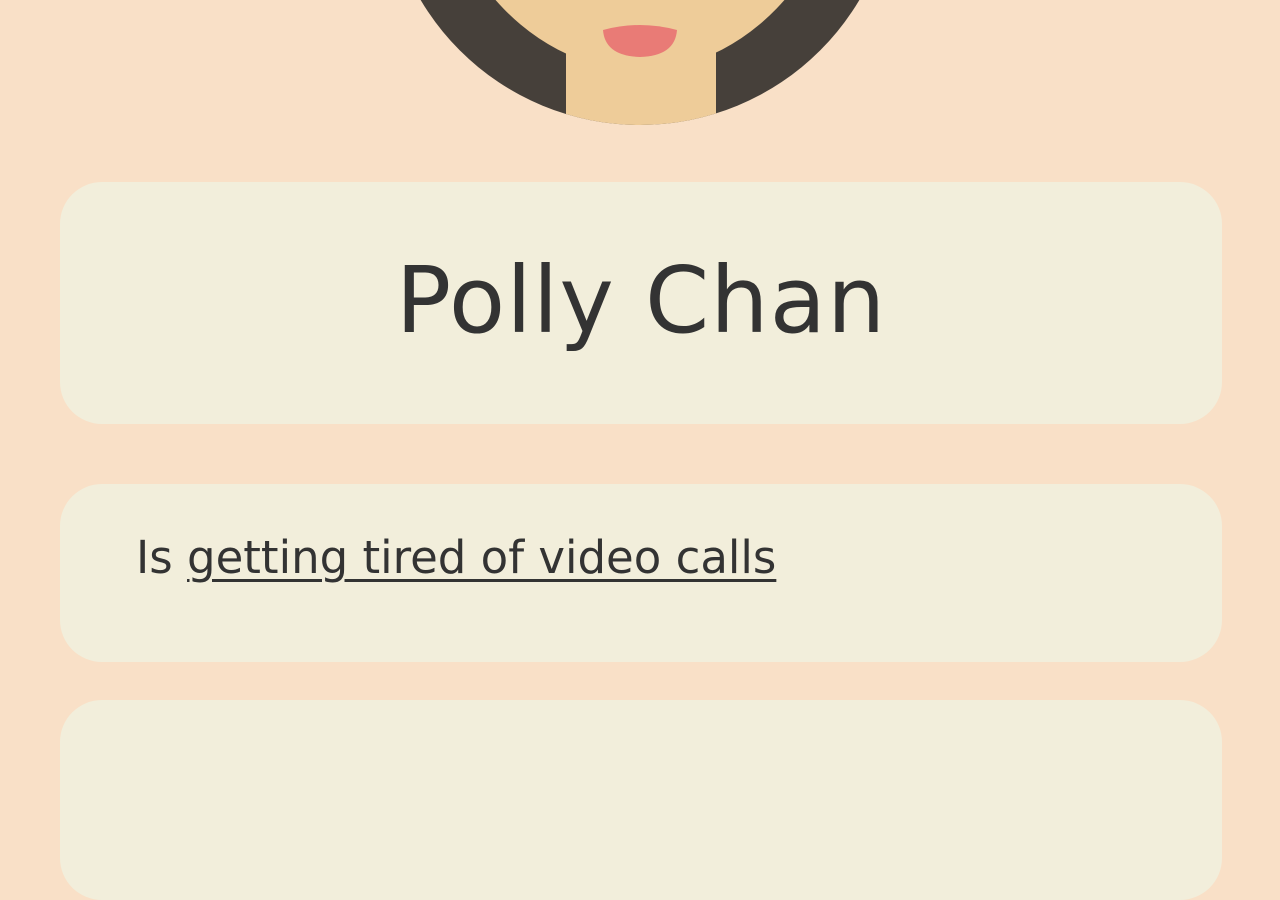  Describe the element at coordinates (640, 62) in the screenshot. I see `avatar-illustration` at that location.